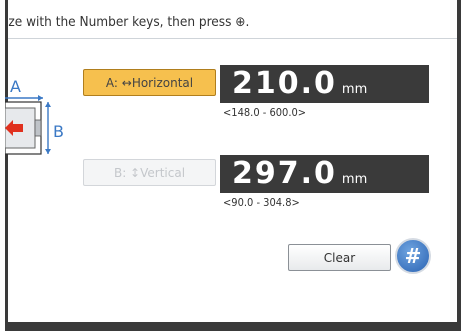 Image resolution: width=461 pixels, height=331 pixels. Describe the element at coordinates (459, 165) in the screenshot. I see `right-edge` at that location.